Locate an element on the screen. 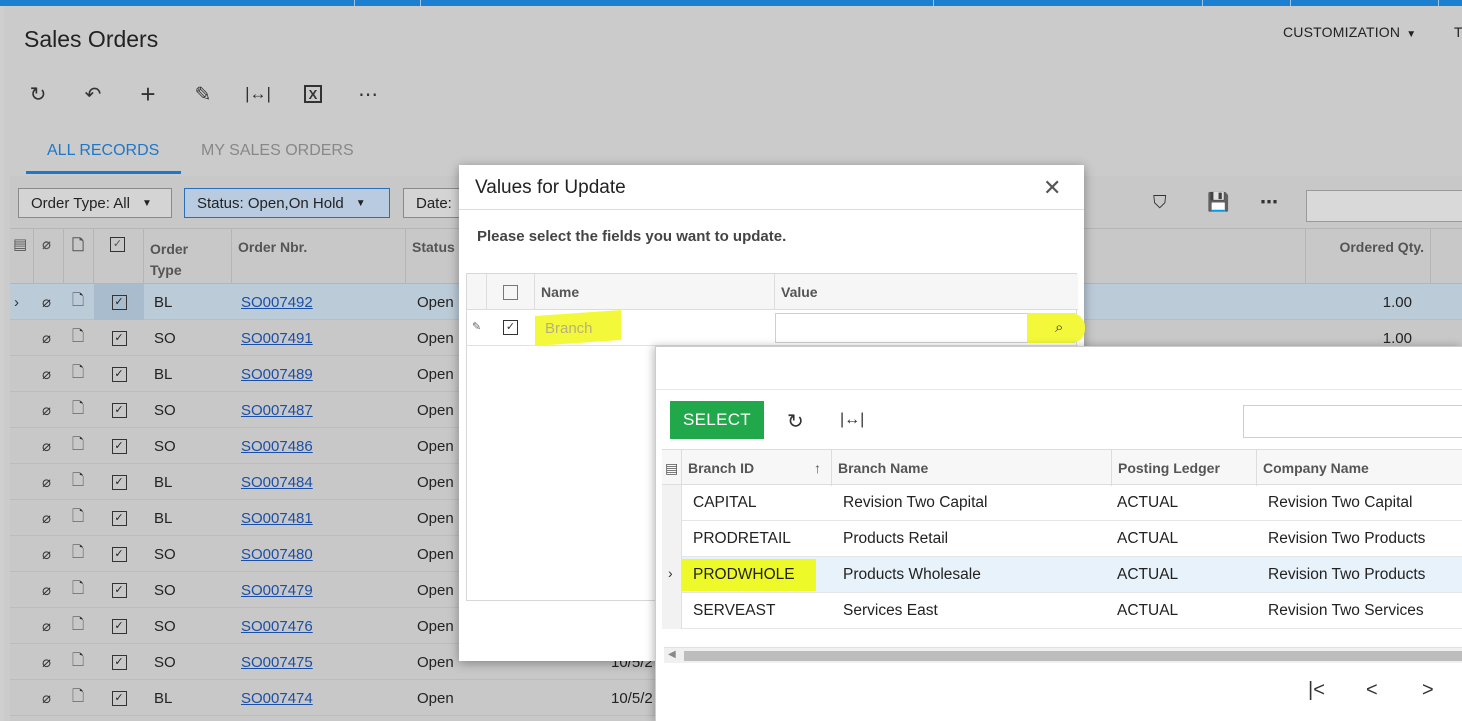 The image size is (1462, 721). add-icon: + is located at coordinates (148, 94).